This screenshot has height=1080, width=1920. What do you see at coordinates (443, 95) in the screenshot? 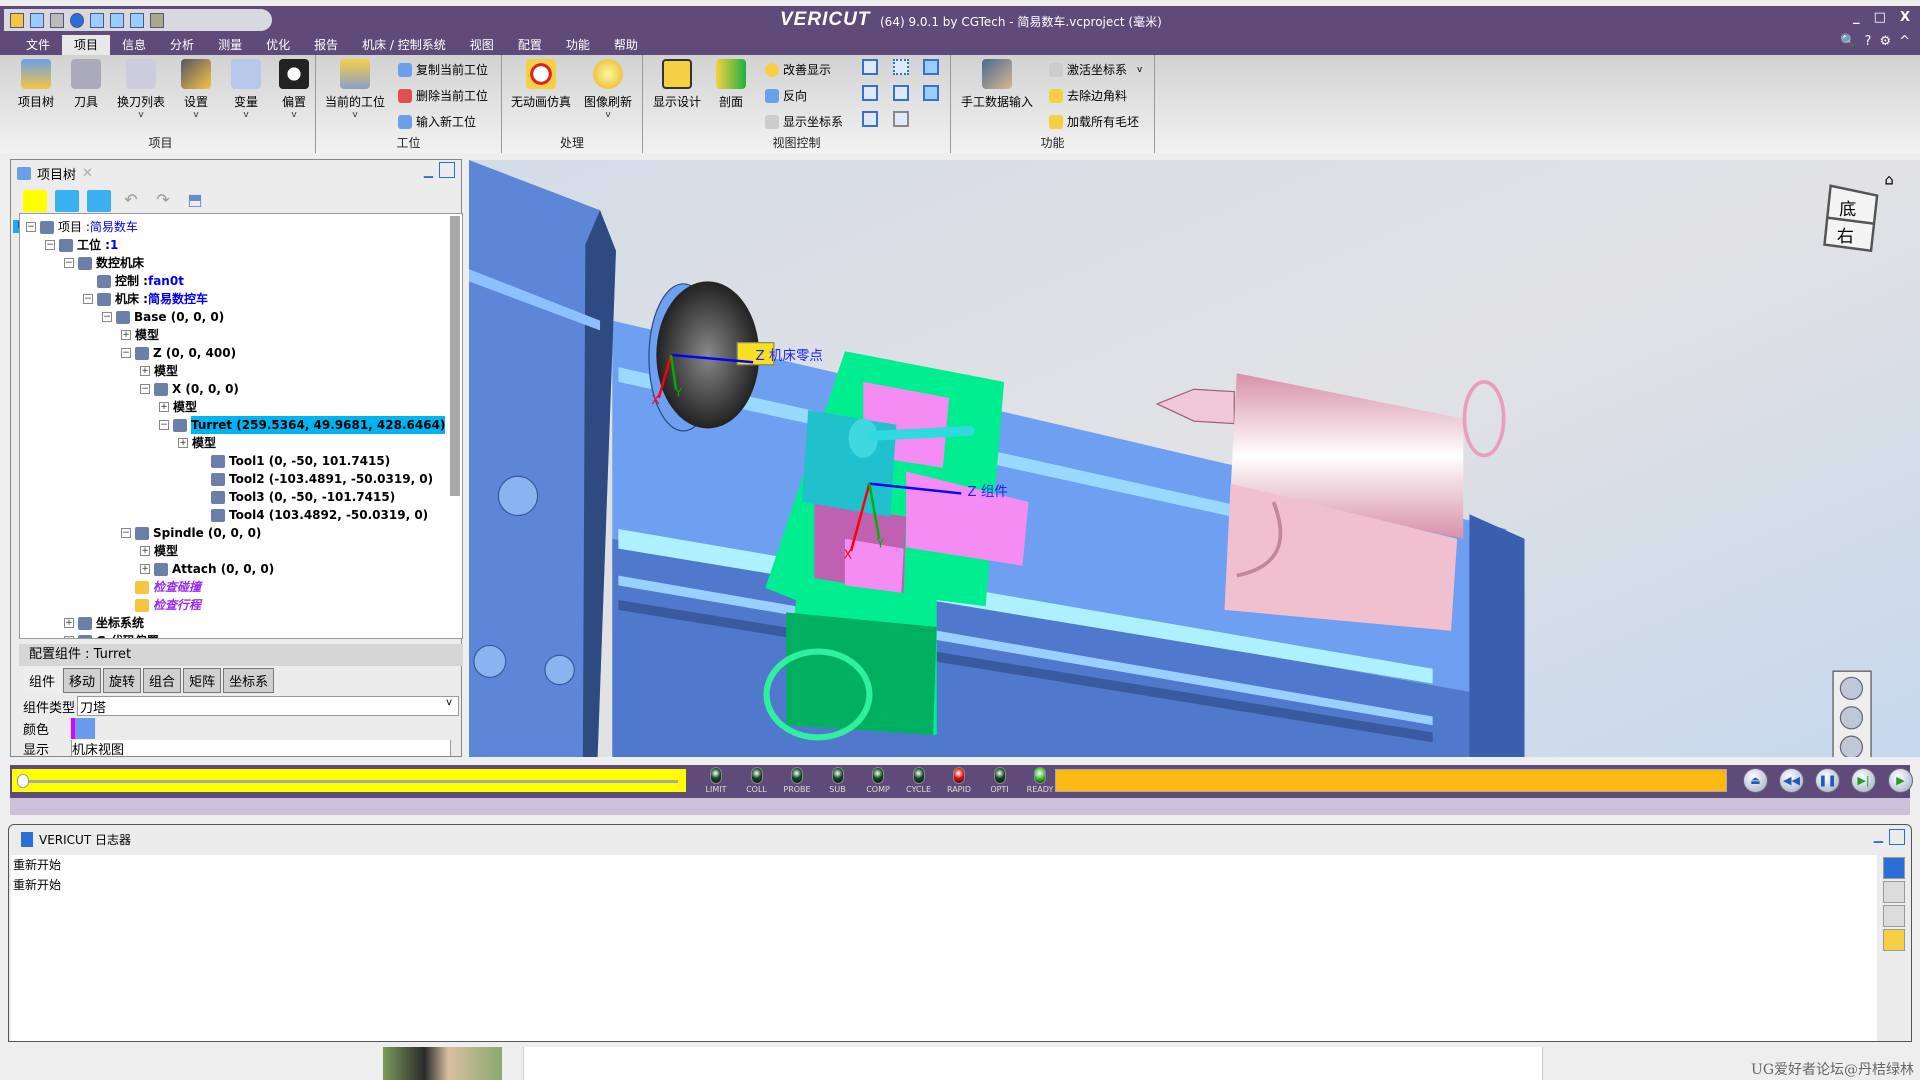
I see `delete-setup-button: 删除当前工位` at bounding box center [443, 95].